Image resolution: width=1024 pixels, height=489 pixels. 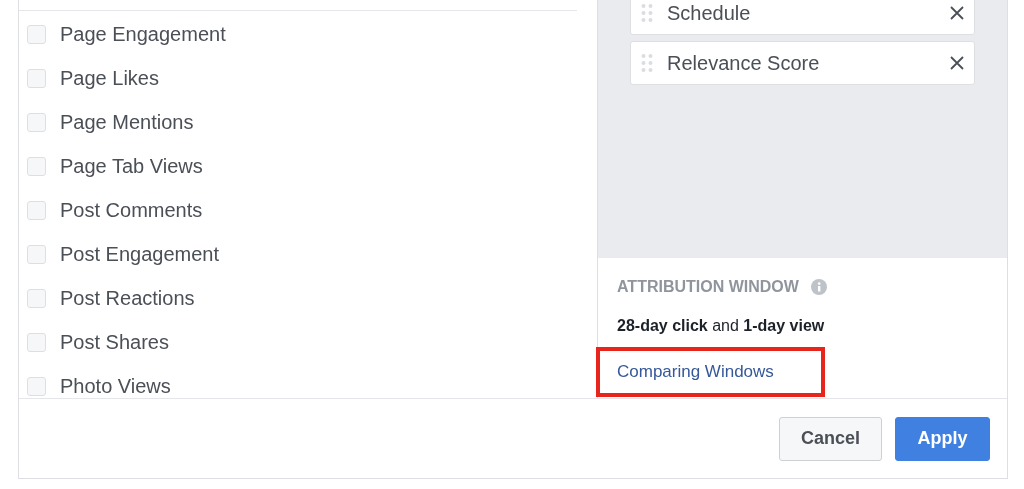 What do you see at coordinates (114, 342) in the screenshot?
I see `metric-label: Post Shares` at bounding box center [114, 342].